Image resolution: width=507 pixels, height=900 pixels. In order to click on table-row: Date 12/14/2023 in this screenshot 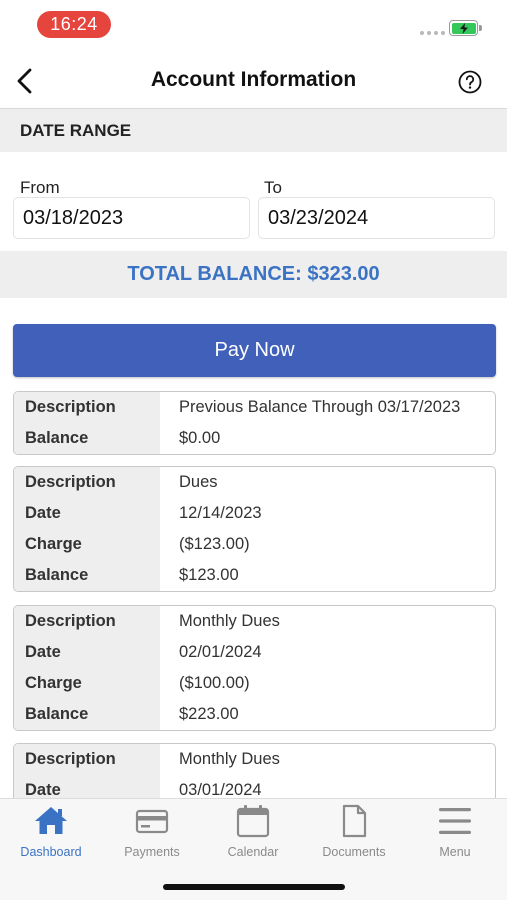, I will do `click(254, 513)`.